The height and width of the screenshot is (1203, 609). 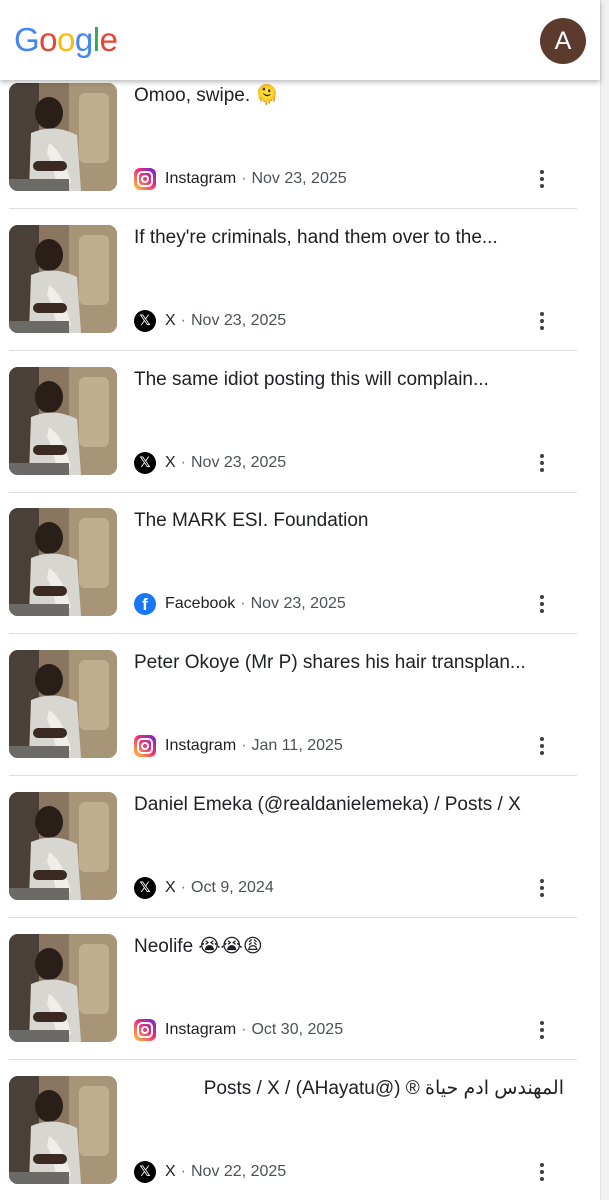 What do you see at coordinates (145, 604) in the screenshot?
I see `facebook-icon: f` at bounding box center [145, 604].